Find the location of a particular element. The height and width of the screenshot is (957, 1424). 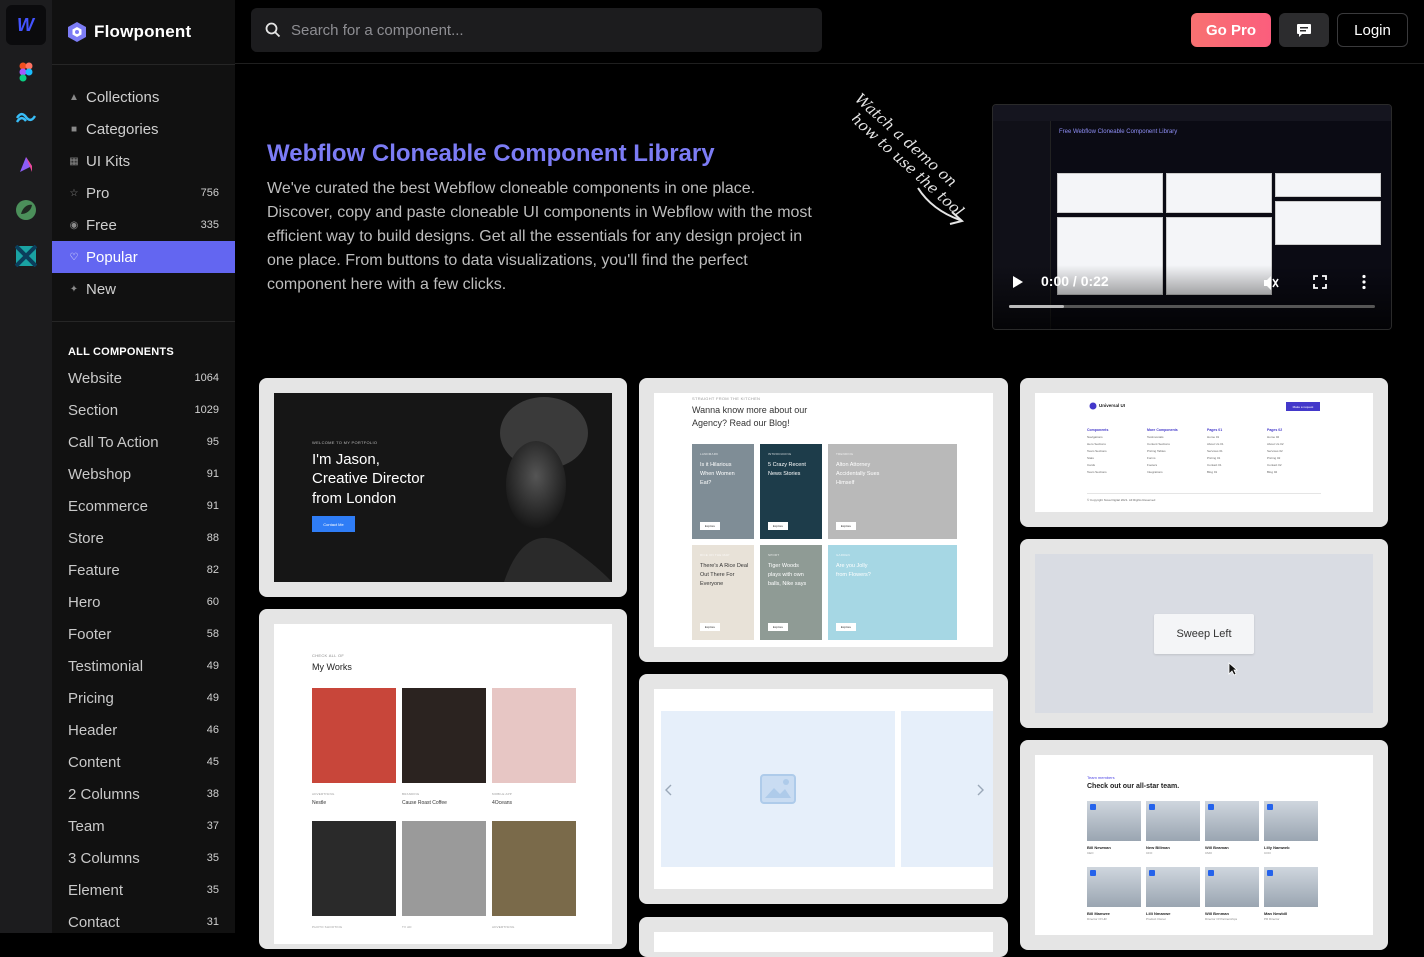

team-member-name: Lilly Namweb is located at coordinates (1277, 847).